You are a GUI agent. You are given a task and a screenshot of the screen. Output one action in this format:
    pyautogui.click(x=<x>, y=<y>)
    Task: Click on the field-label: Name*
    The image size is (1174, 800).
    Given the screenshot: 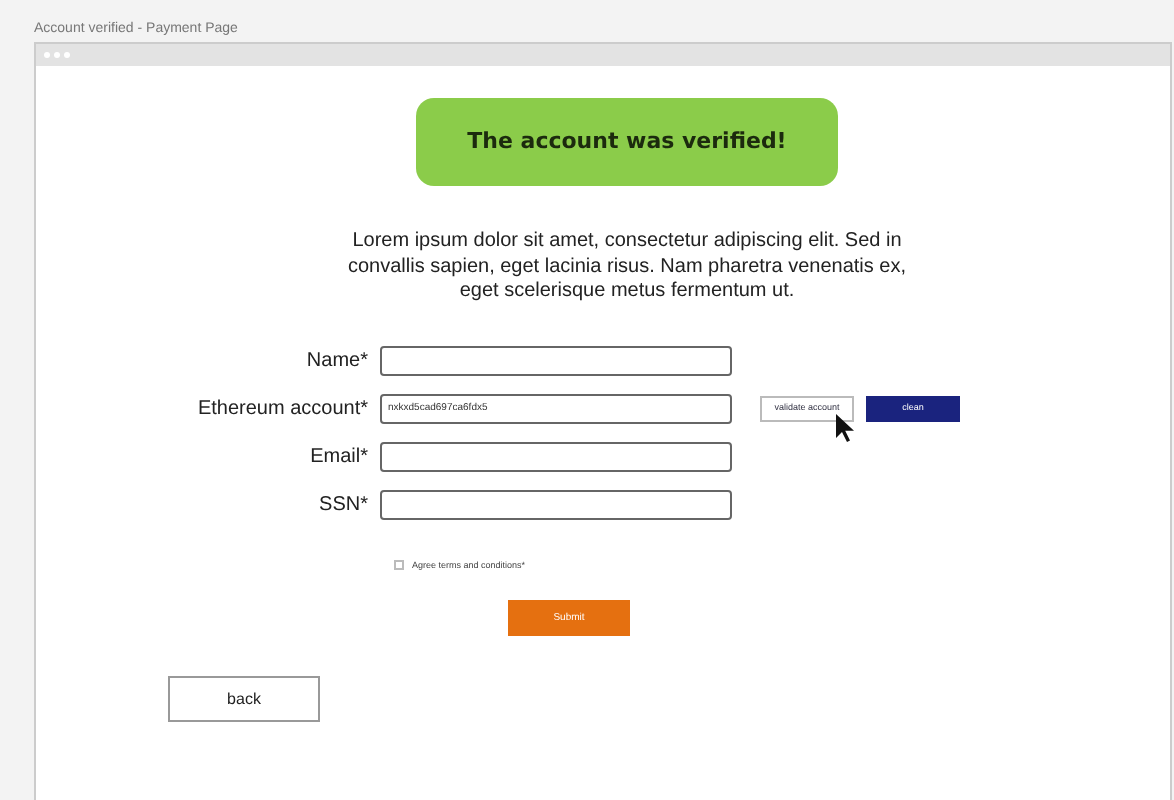 What is the action you would take?
    pyautogui.click(x=337, y=361)
    